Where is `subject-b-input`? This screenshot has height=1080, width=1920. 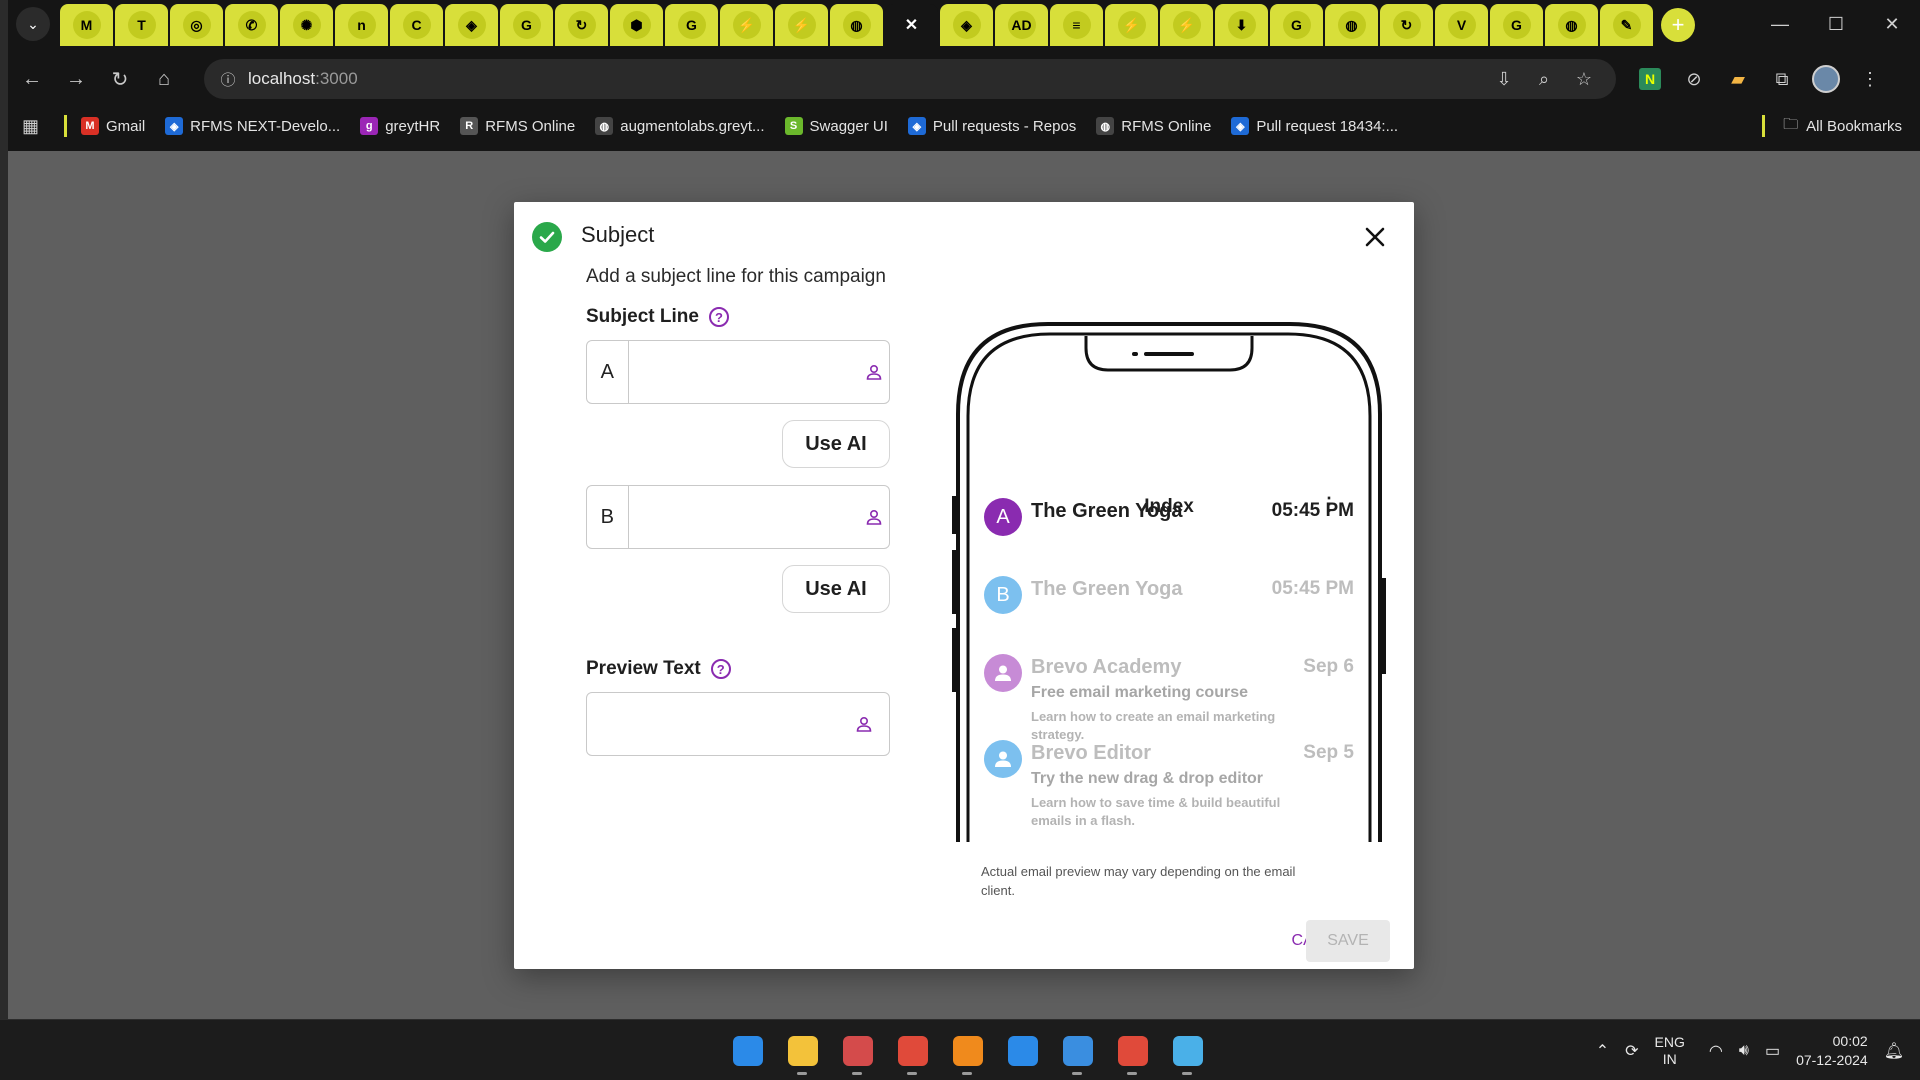 subject-b-input is located at coordinates (744, 517).